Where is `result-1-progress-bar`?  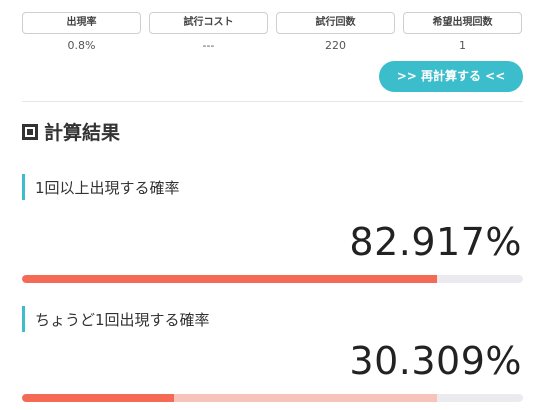 result-1-progress-bar is located at coordinates (272, 279).